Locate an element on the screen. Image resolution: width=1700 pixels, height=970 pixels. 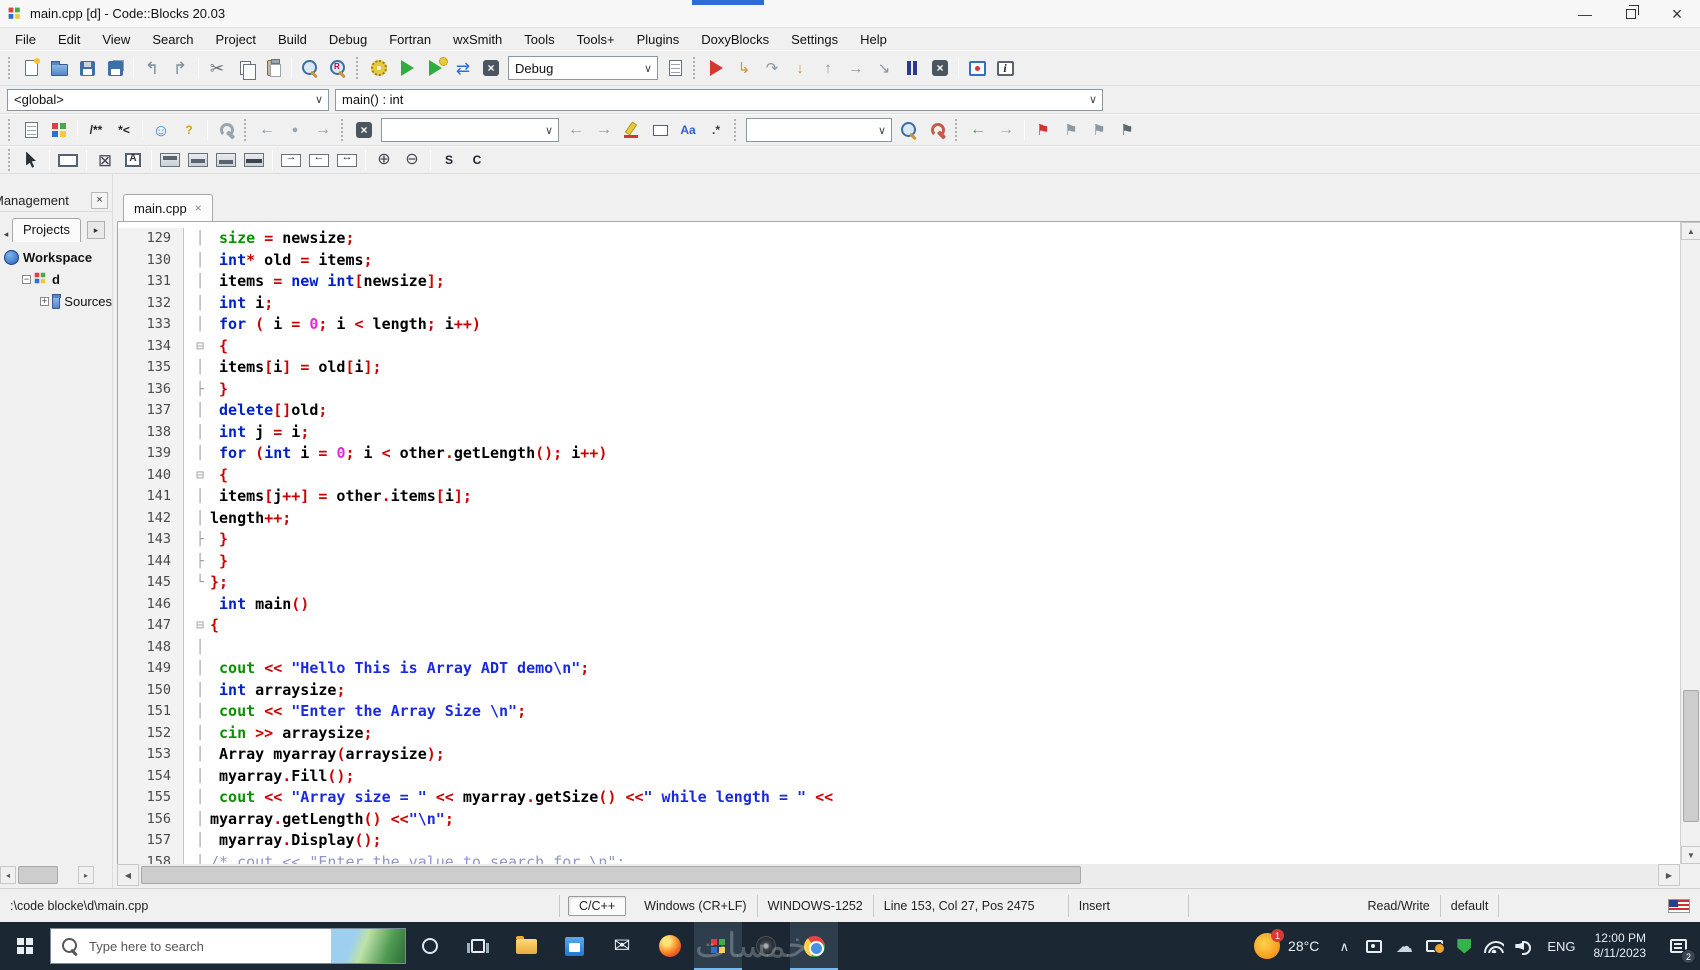
code-line: 142 │ length++; is located at coordinates (899, 518).